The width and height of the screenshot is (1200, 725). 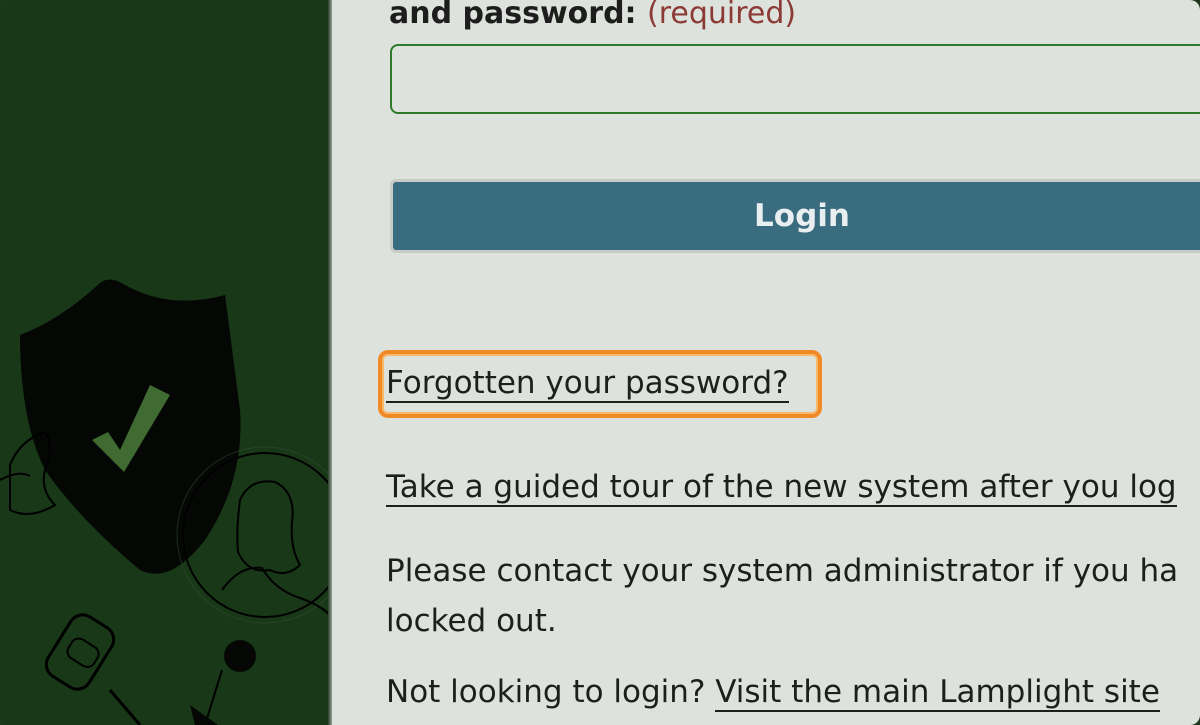 What do you see at coordinates (587, 384) in the screenshot?
I see `forgot-password-link: Forgotten your password?` at bounding box center [587, 384].